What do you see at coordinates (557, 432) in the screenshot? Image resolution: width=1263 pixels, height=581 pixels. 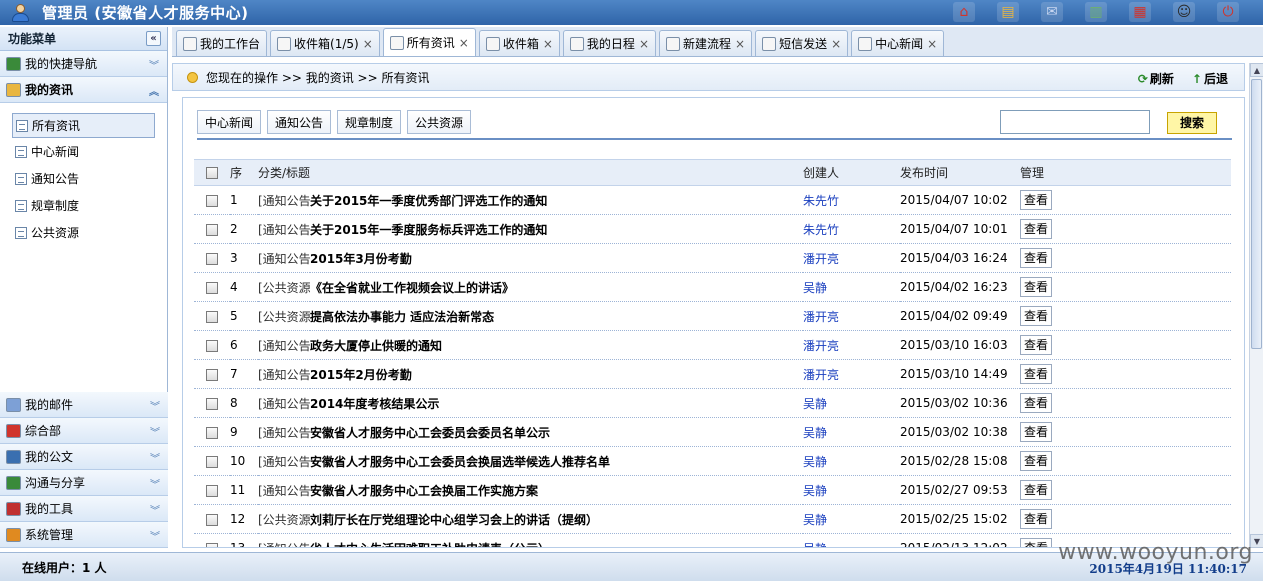 I see `row-title-link: 安徽省人才服务中心工会委员会委员名单公示` at bounding box center [557, 432].